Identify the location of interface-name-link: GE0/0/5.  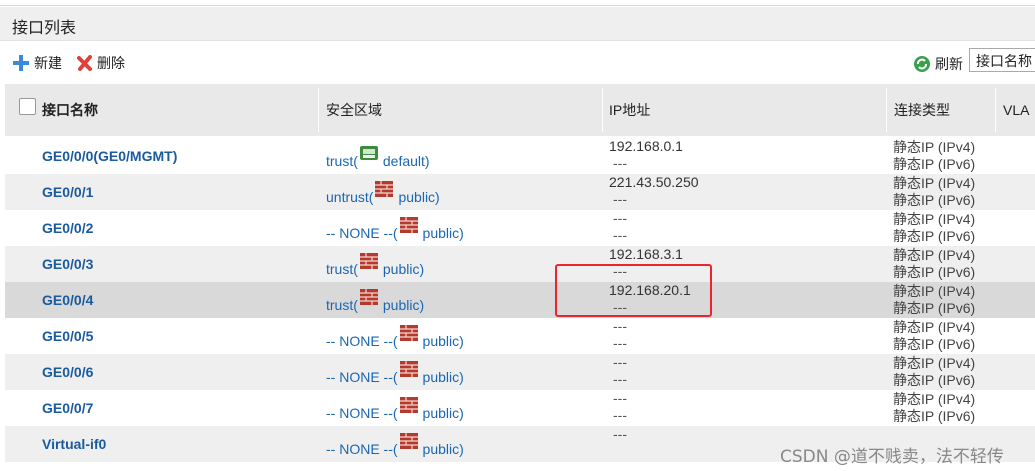
(67, 336).